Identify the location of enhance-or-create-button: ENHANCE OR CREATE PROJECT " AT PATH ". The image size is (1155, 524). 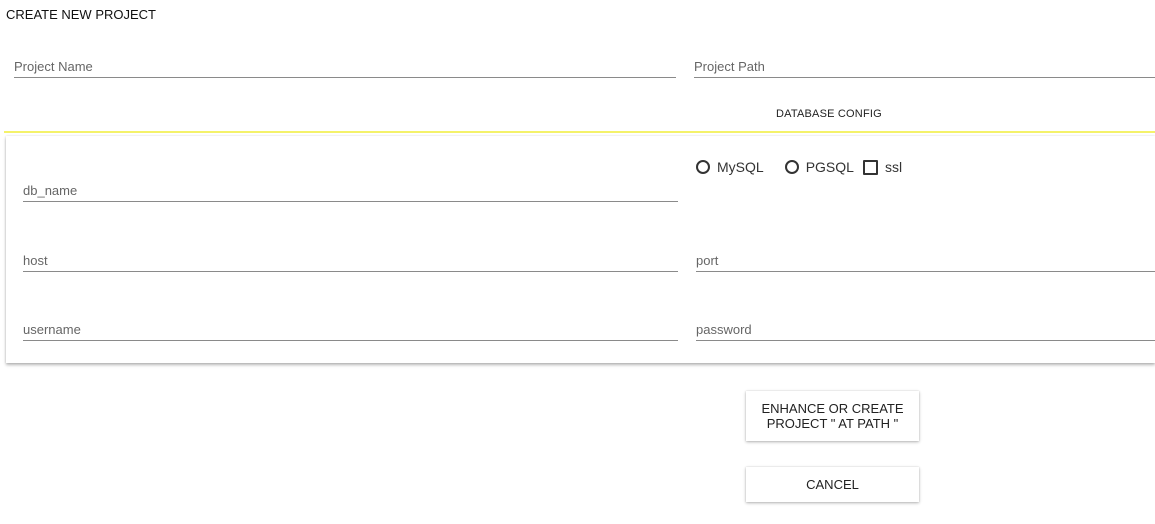
(832, 416).